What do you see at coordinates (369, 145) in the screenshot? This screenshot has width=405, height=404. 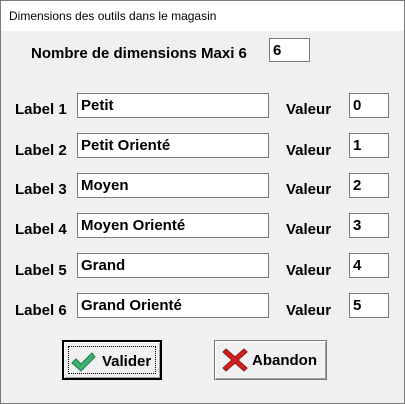 I see `row-2-value-input` at bounding box center [369, 145].